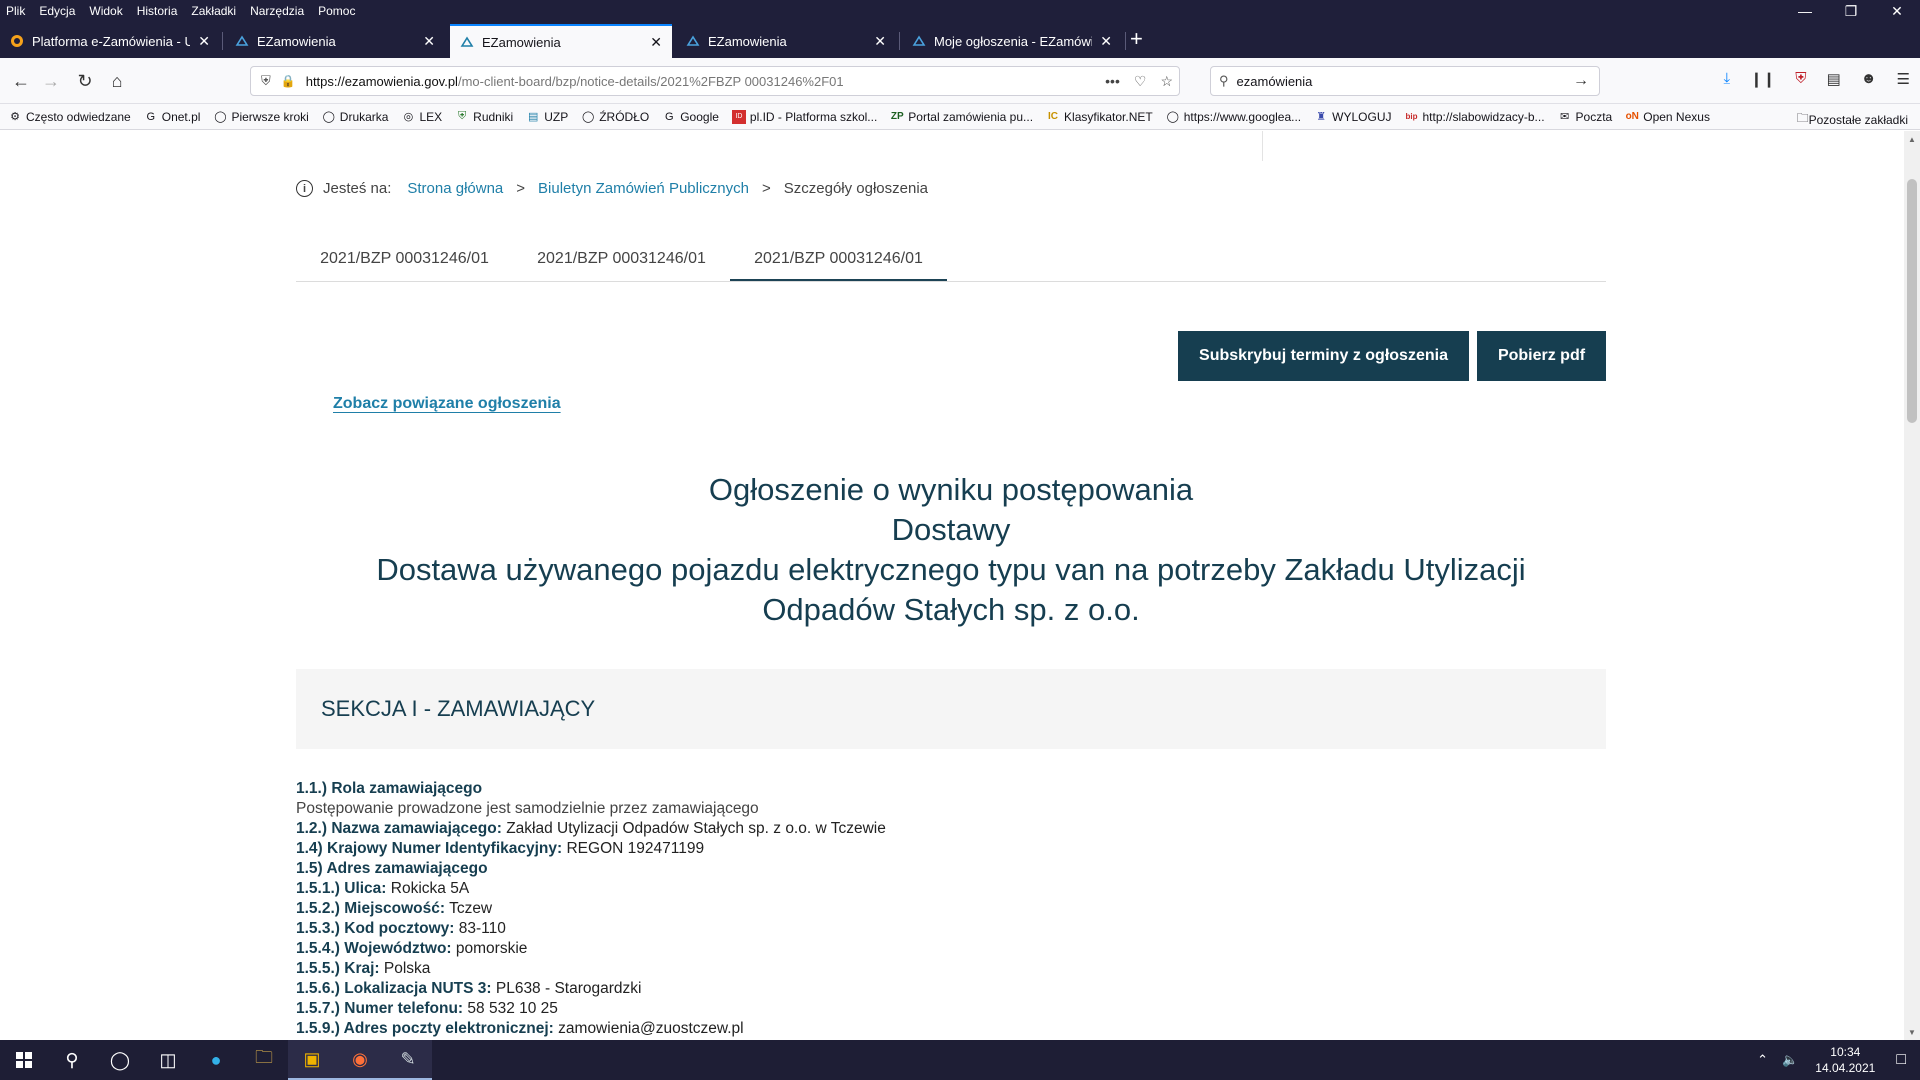  What do you see at coordinates (1140, 81) in the screenshot?
I see `pocket-icon: ♡` at bounding box center [1140, 81].